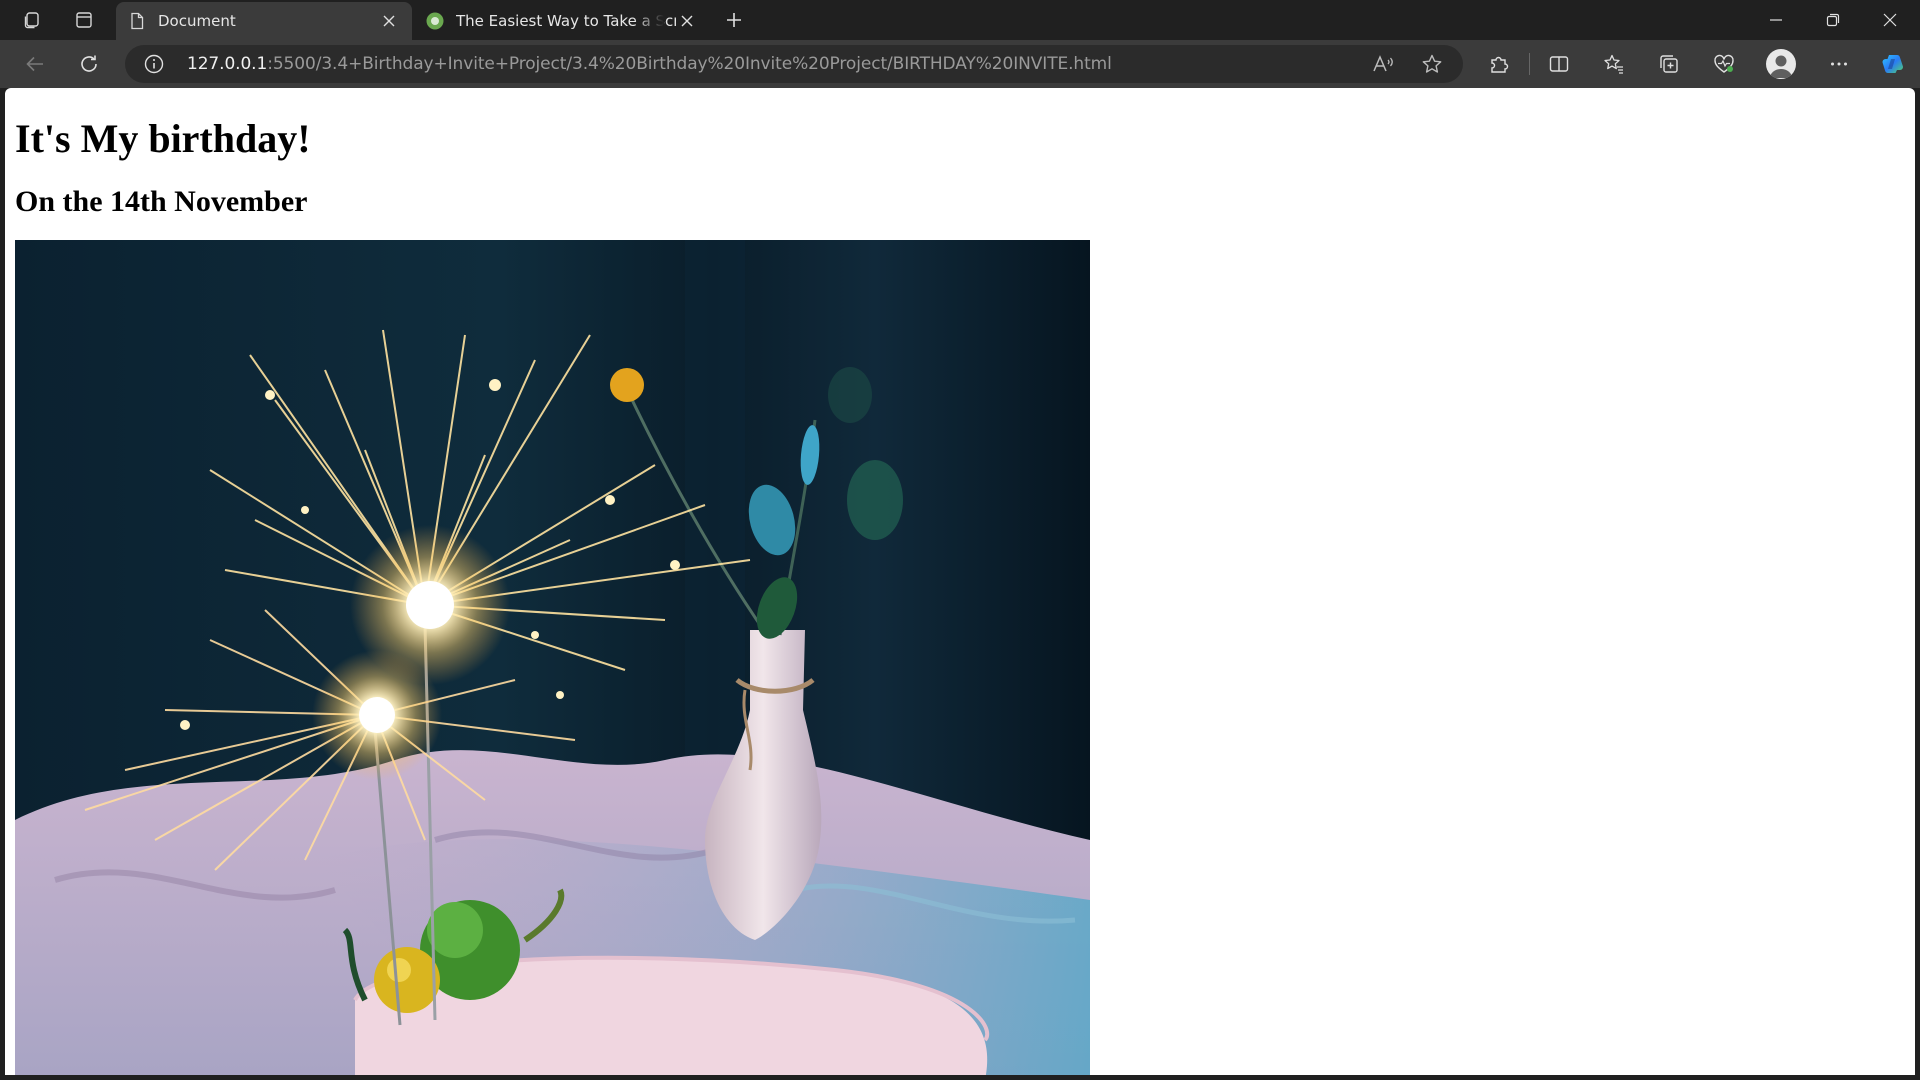 The image size is (1920, 1080). Describe the element at coordinates (227, 64) in the screenshot. I see `url-host: 127.0.0.1` at that location.